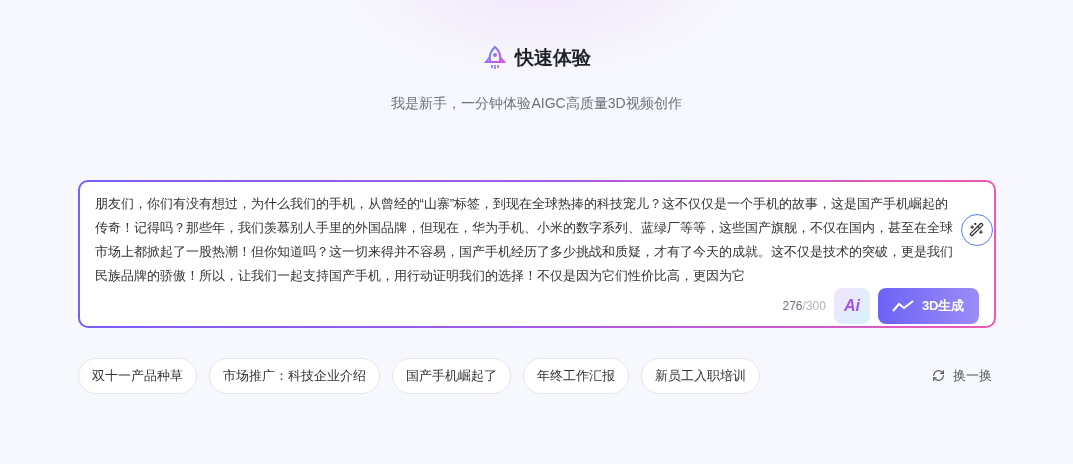 The height and width of the screenshot is (464, 1073). Describe the element at coordinates (976, 229) in the screenshot. I see `magic-wand-icon` at that location.